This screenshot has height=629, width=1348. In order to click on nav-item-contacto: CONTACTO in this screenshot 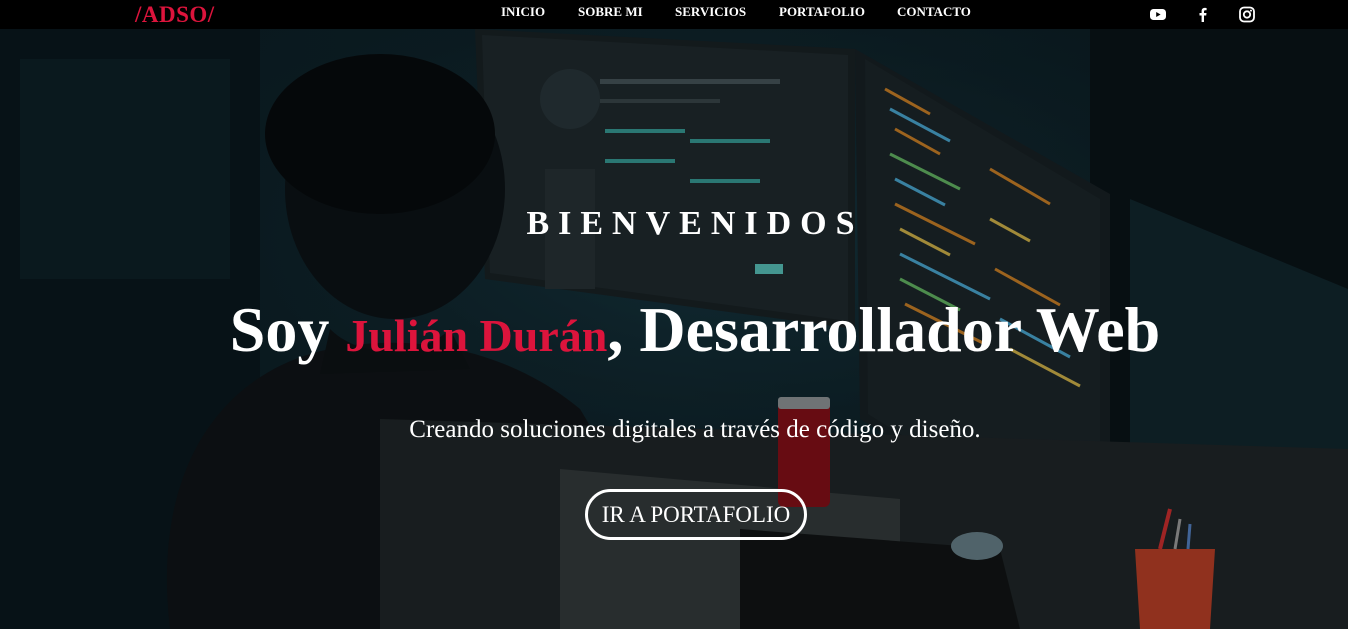, I will do `click(934, 12)`.